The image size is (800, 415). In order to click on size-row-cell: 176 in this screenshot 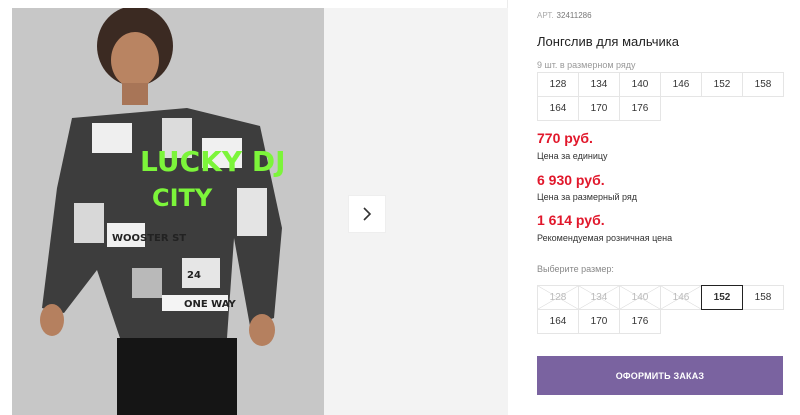, I will do `click(640, 108)`.